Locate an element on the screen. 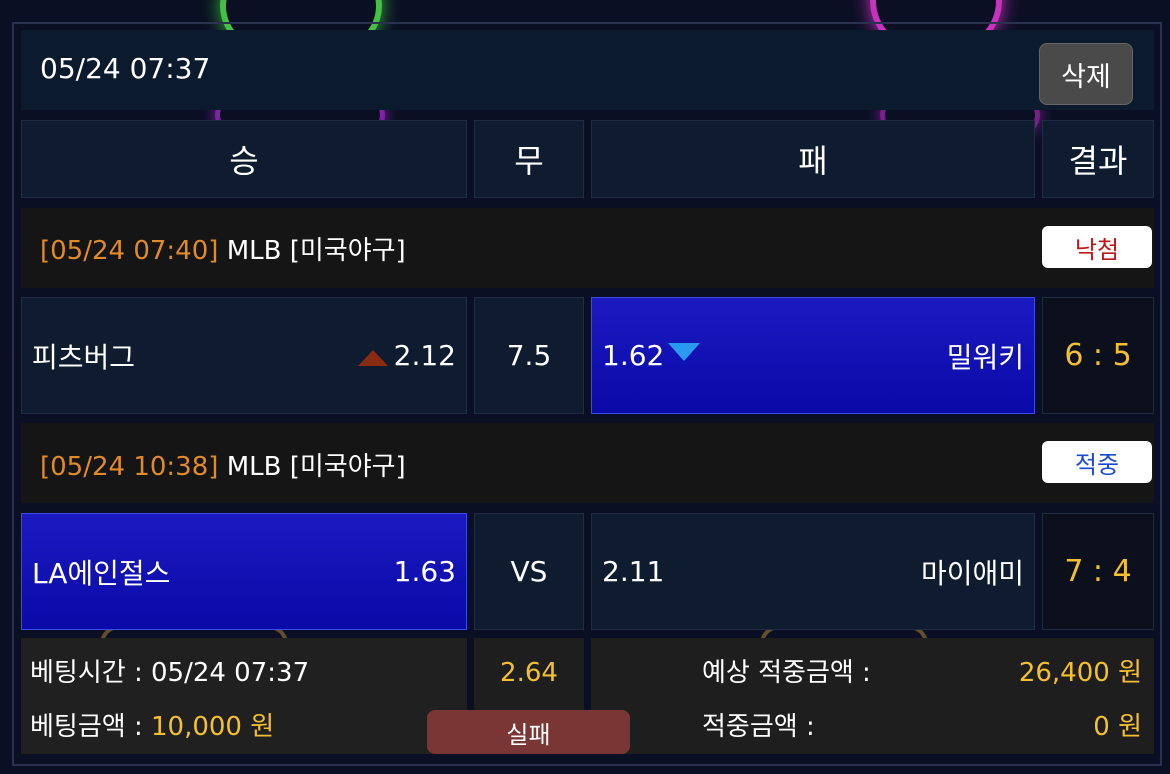  column-header-result: 결과 is located at coordinates (1098, 159).